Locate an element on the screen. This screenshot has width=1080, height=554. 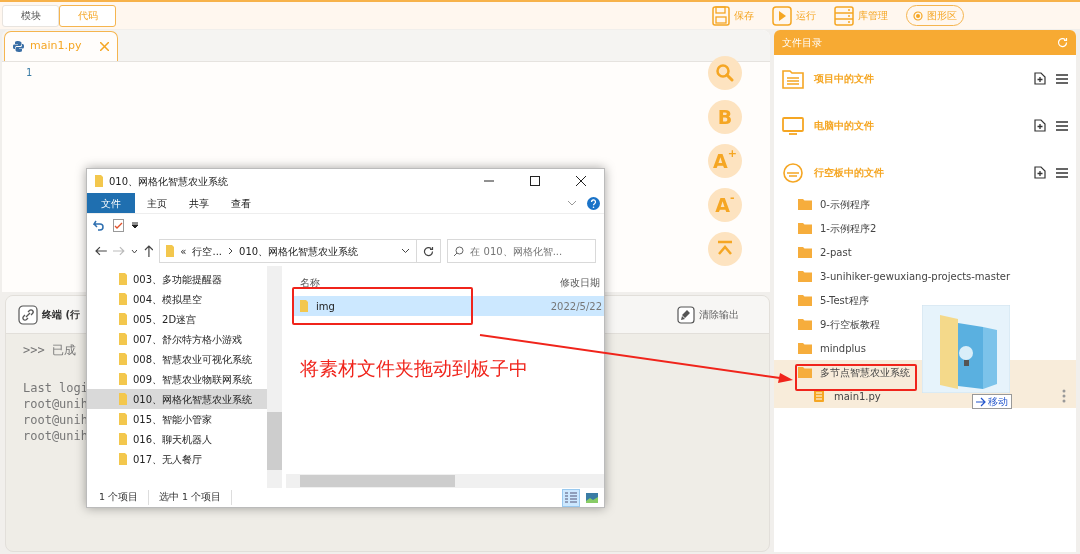
tooltip-text: 移动 is located at coordinates (998, 402).